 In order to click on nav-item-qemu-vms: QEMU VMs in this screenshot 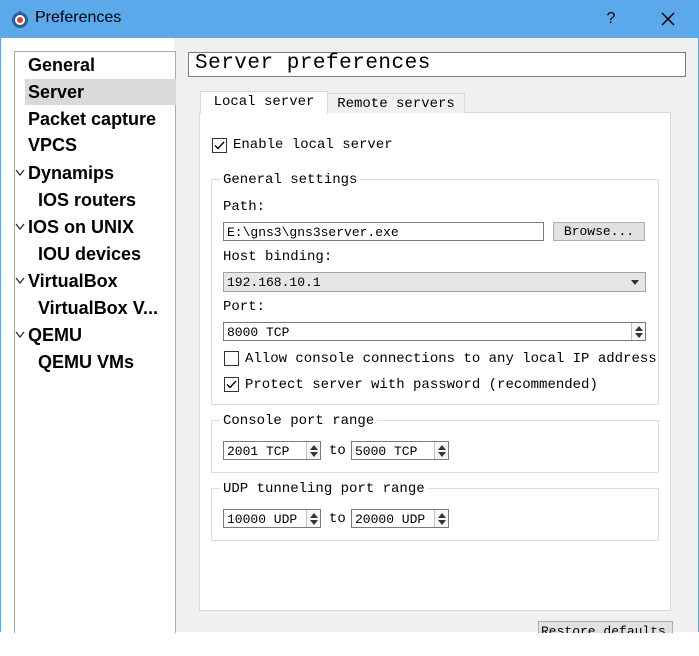, I will do `click(86, 362)`.